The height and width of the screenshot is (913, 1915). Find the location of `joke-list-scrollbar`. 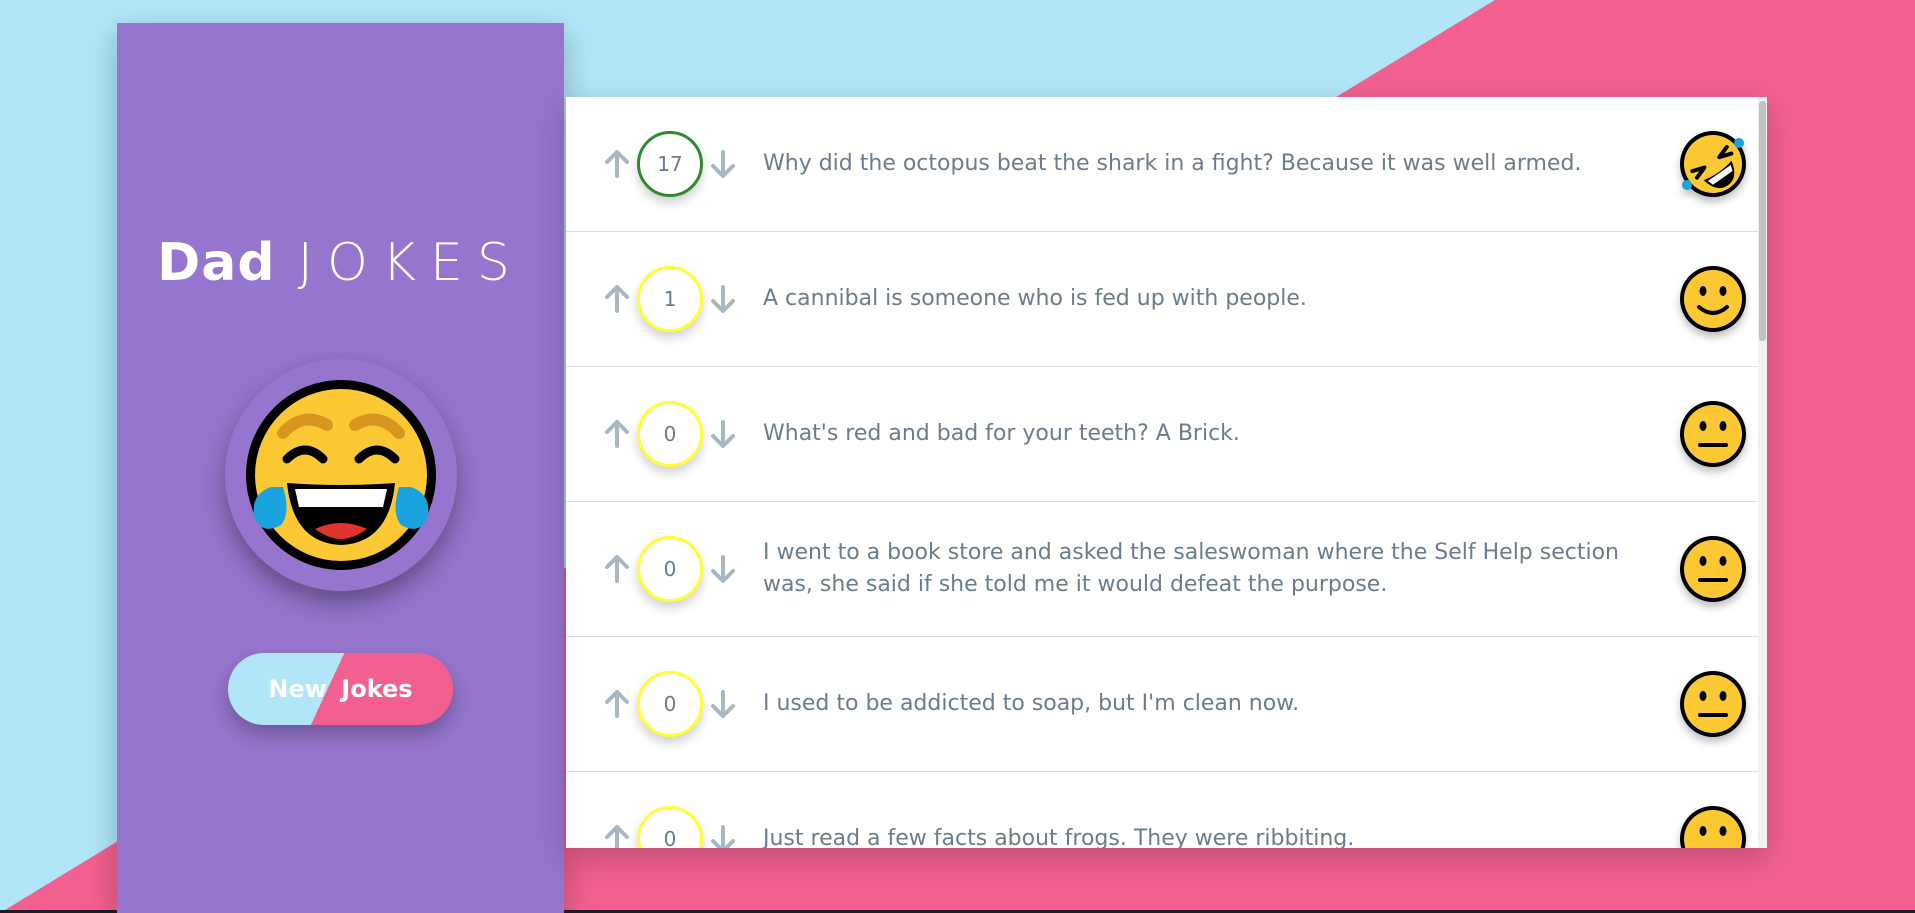

joke-list-scrollbar is located at coordinates (1762, 472).